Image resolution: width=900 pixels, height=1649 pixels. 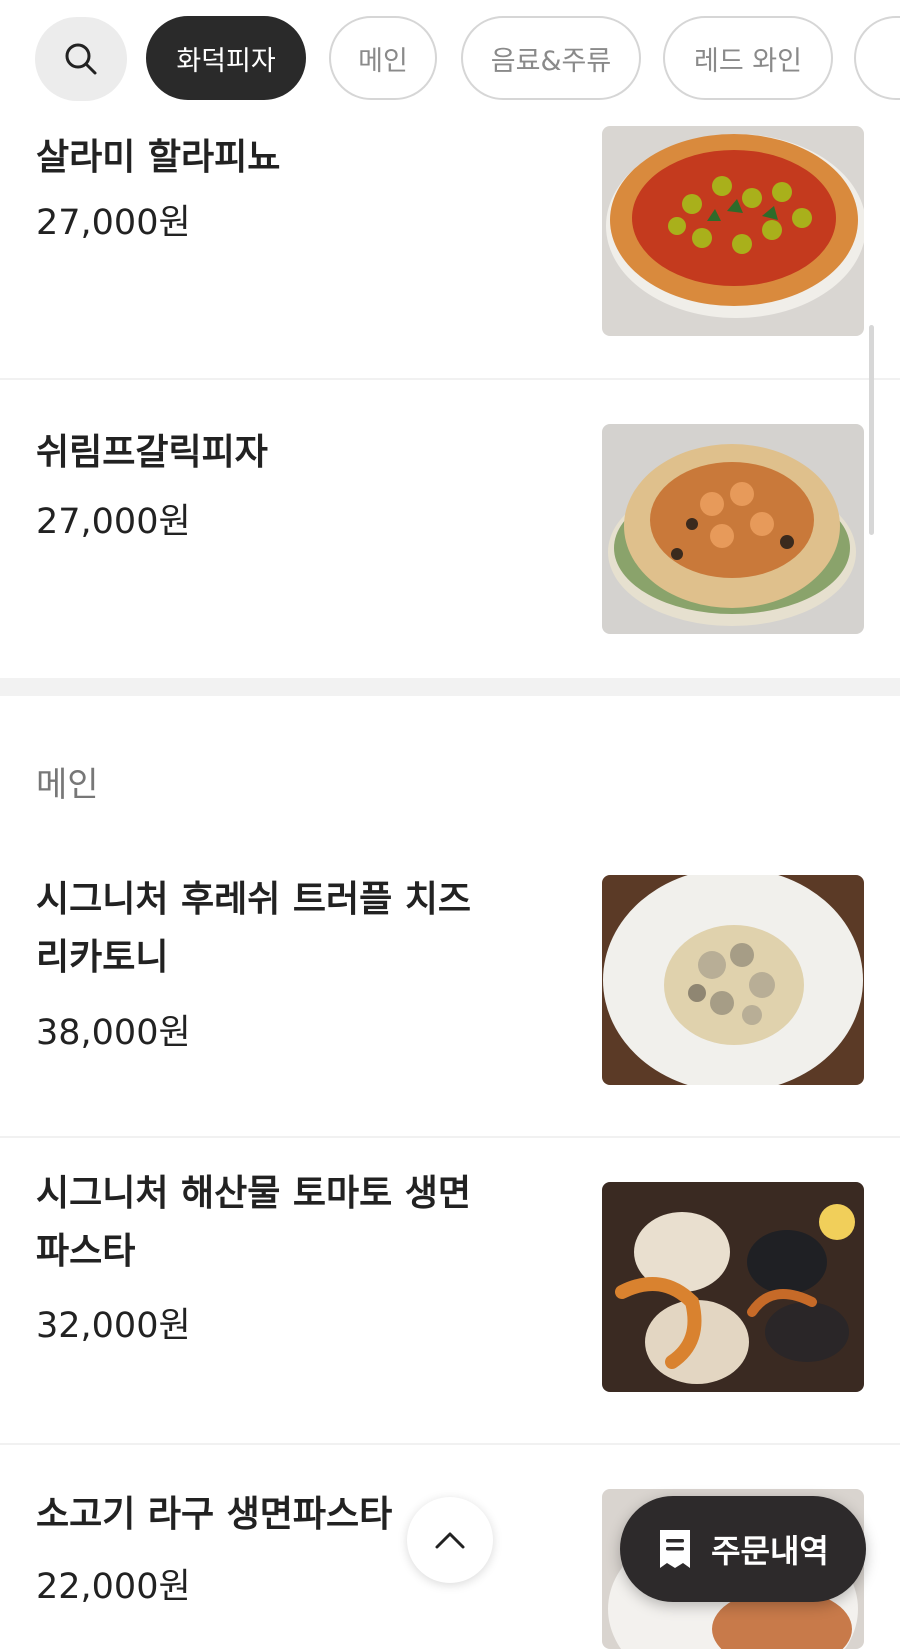 I want to click on scroll-to-top-button, so click(x=450, y=1540).